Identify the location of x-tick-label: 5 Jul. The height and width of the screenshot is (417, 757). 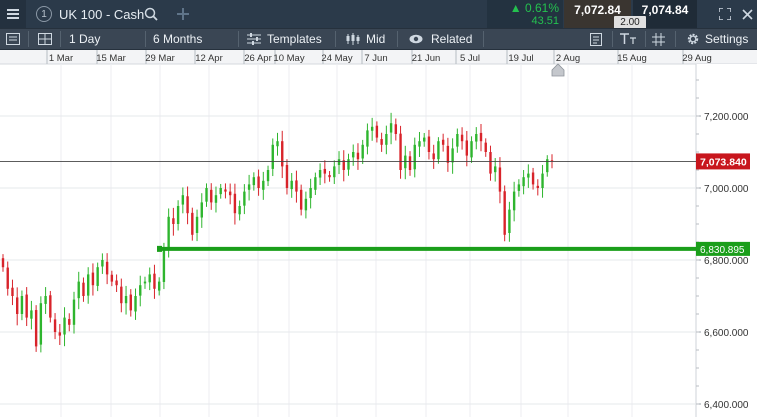
(470, 58).